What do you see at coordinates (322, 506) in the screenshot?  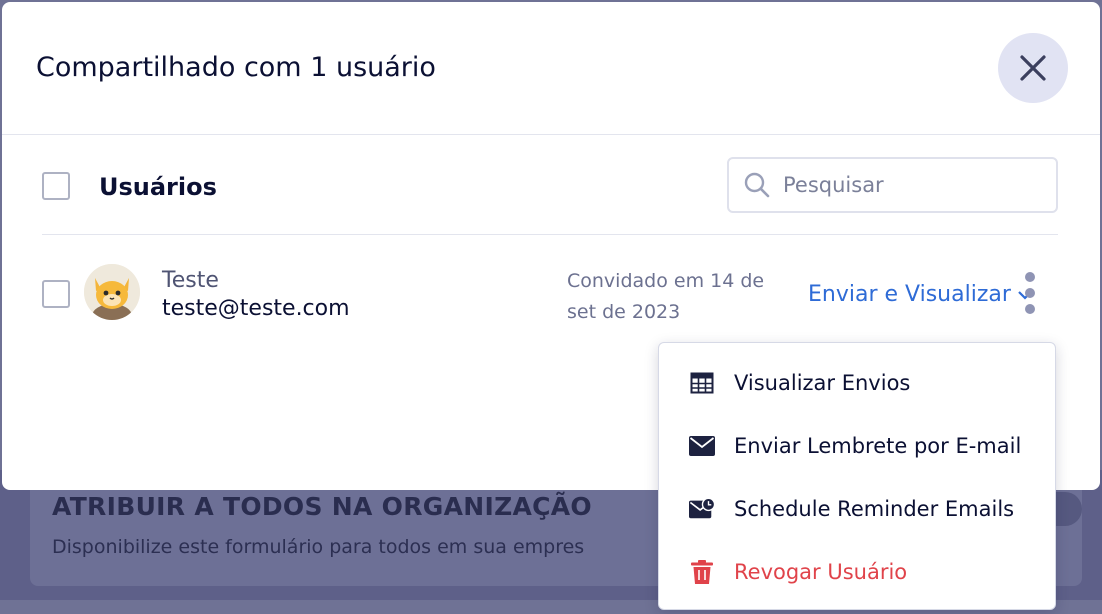 I see `assign-all-title: ATRIBUIR A TODOS NA ORGANIZAÇÃO` at bounding box center [322, 506].